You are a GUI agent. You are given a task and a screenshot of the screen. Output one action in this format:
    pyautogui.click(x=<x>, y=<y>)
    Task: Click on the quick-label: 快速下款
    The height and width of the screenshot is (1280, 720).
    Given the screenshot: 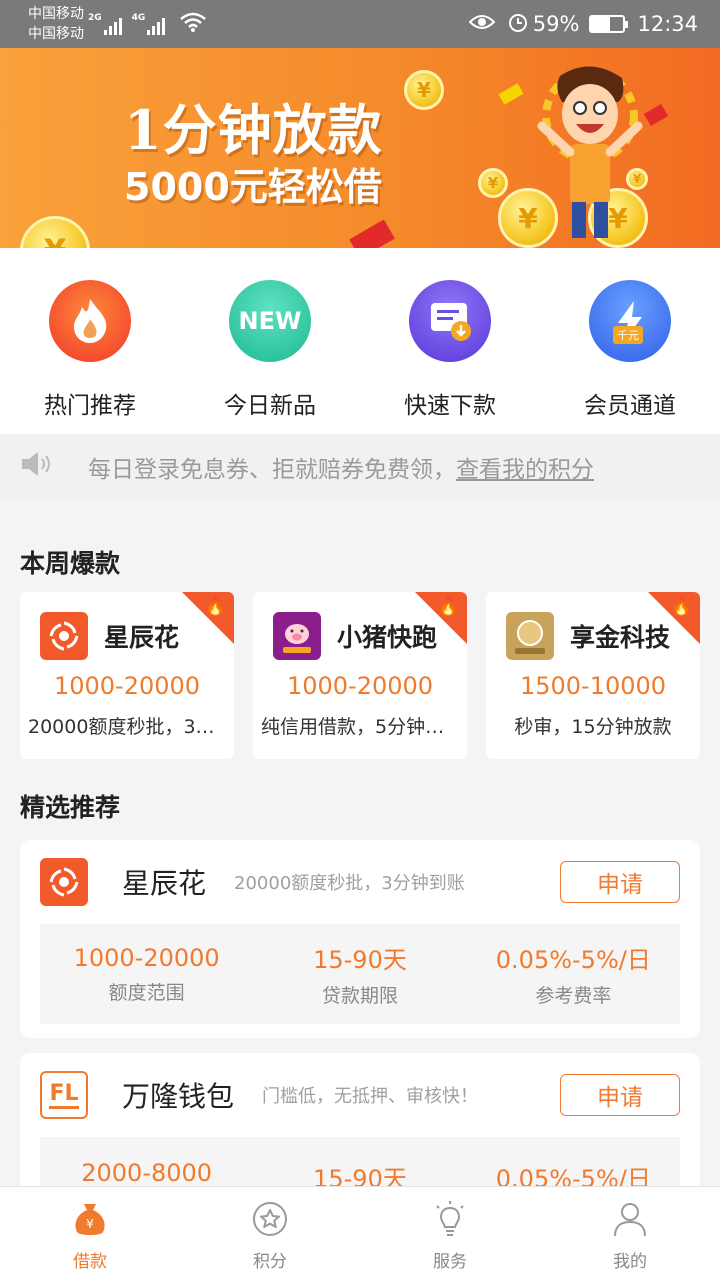 What is the action you would take?
    pyautogui.click(x=450, y=406)
    